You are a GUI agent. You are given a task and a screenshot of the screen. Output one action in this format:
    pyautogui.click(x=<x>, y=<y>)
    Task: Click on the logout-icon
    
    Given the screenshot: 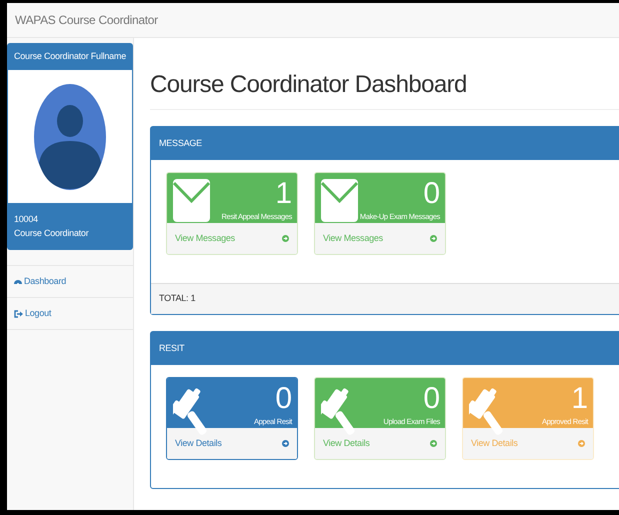 What is the action you would take?
    pyautogui.click(x=18, y=314)
    